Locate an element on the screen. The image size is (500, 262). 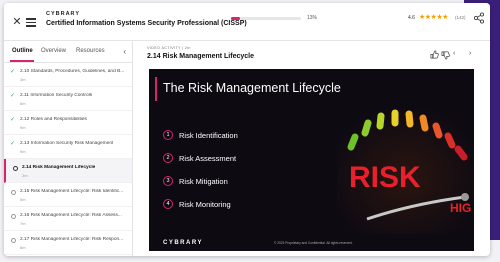
menu-icon is located at coordinates (33, 23).